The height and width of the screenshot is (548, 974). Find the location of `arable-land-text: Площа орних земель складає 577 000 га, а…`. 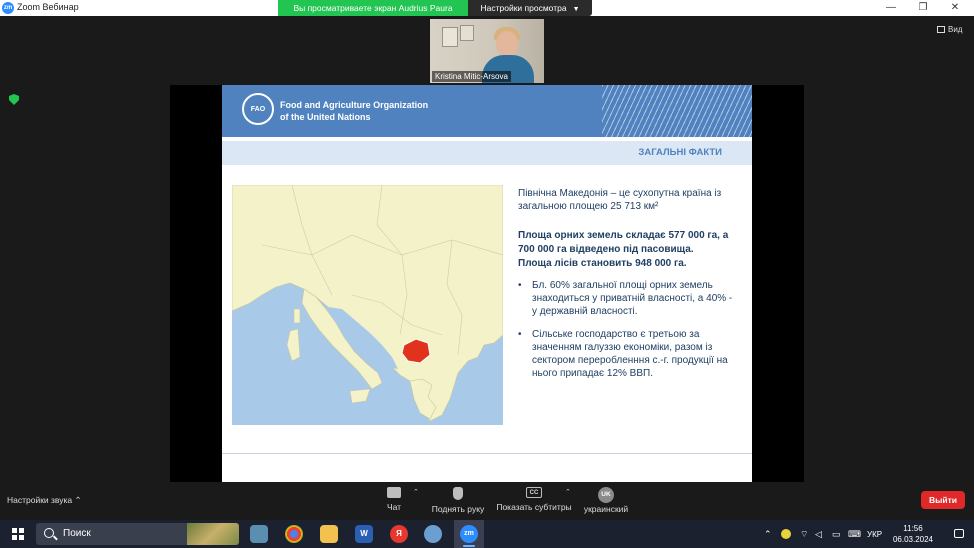

arable-land-text: Площа орних земель складає 577 000 га, а… is located at coordinates (623, 242).